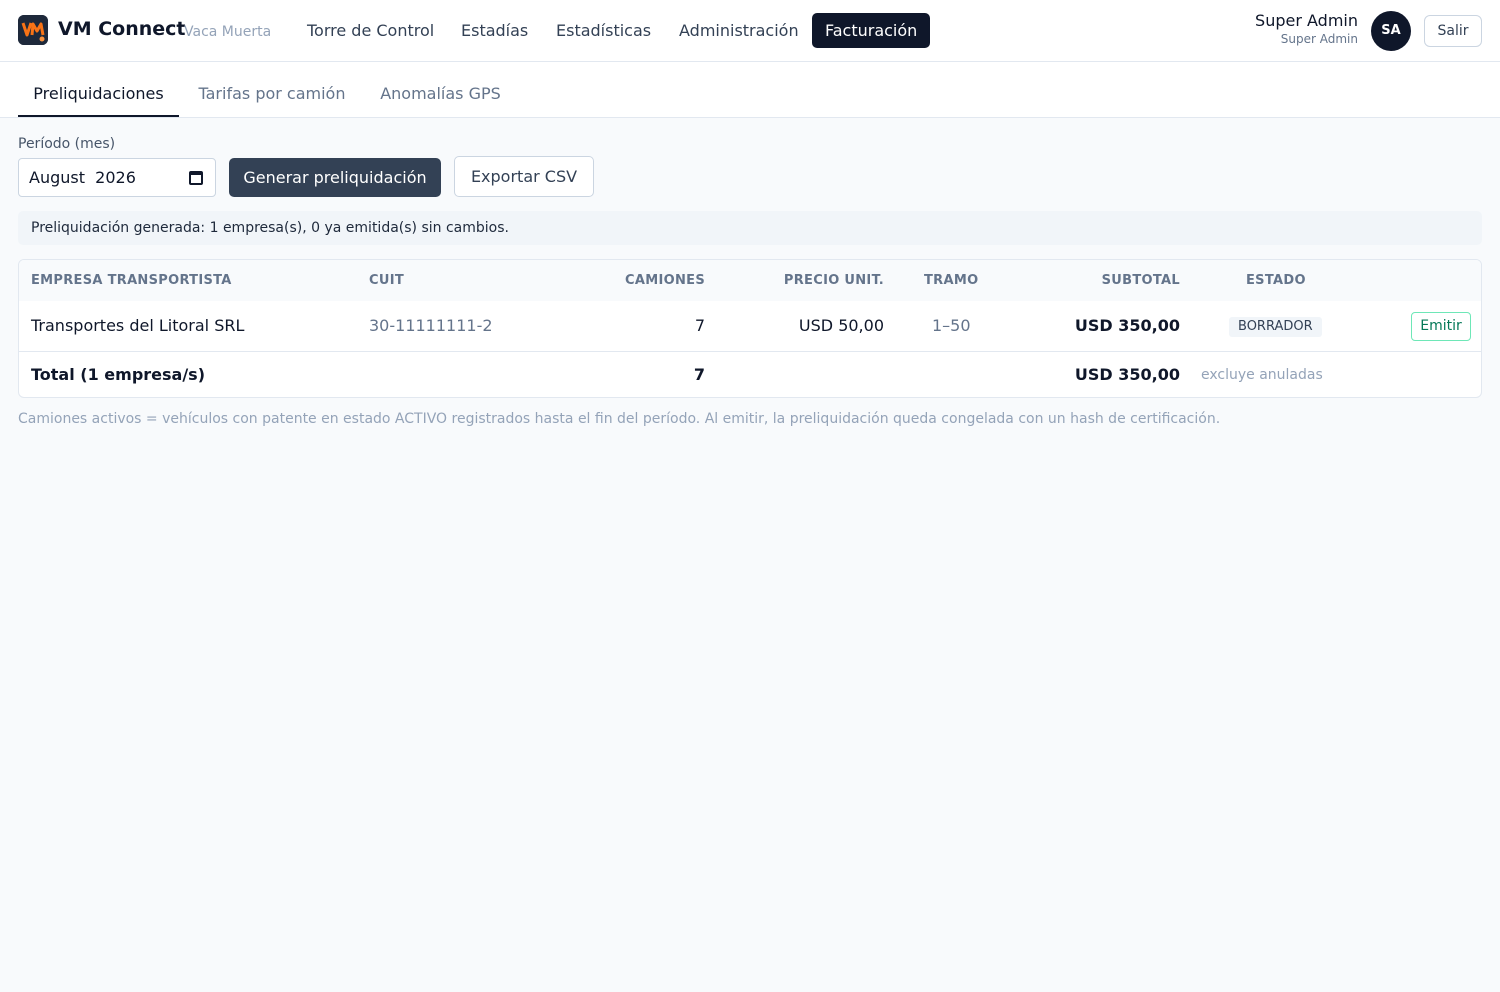  I want to click on cell-camiones: 7, so click(699, 325).